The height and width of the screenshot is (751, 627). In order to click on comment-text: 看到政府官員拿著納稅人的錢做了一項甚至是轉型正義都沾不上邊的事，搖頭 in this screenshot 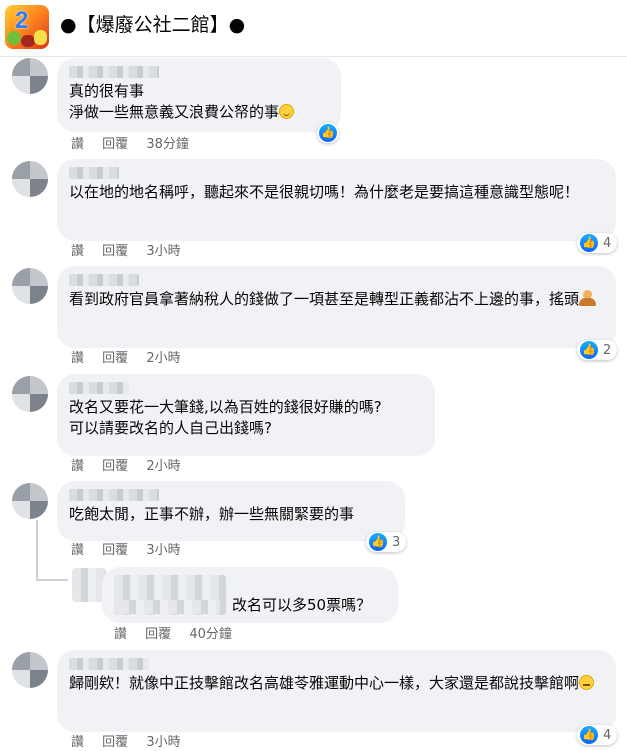, I will do `click(336, 299)`.